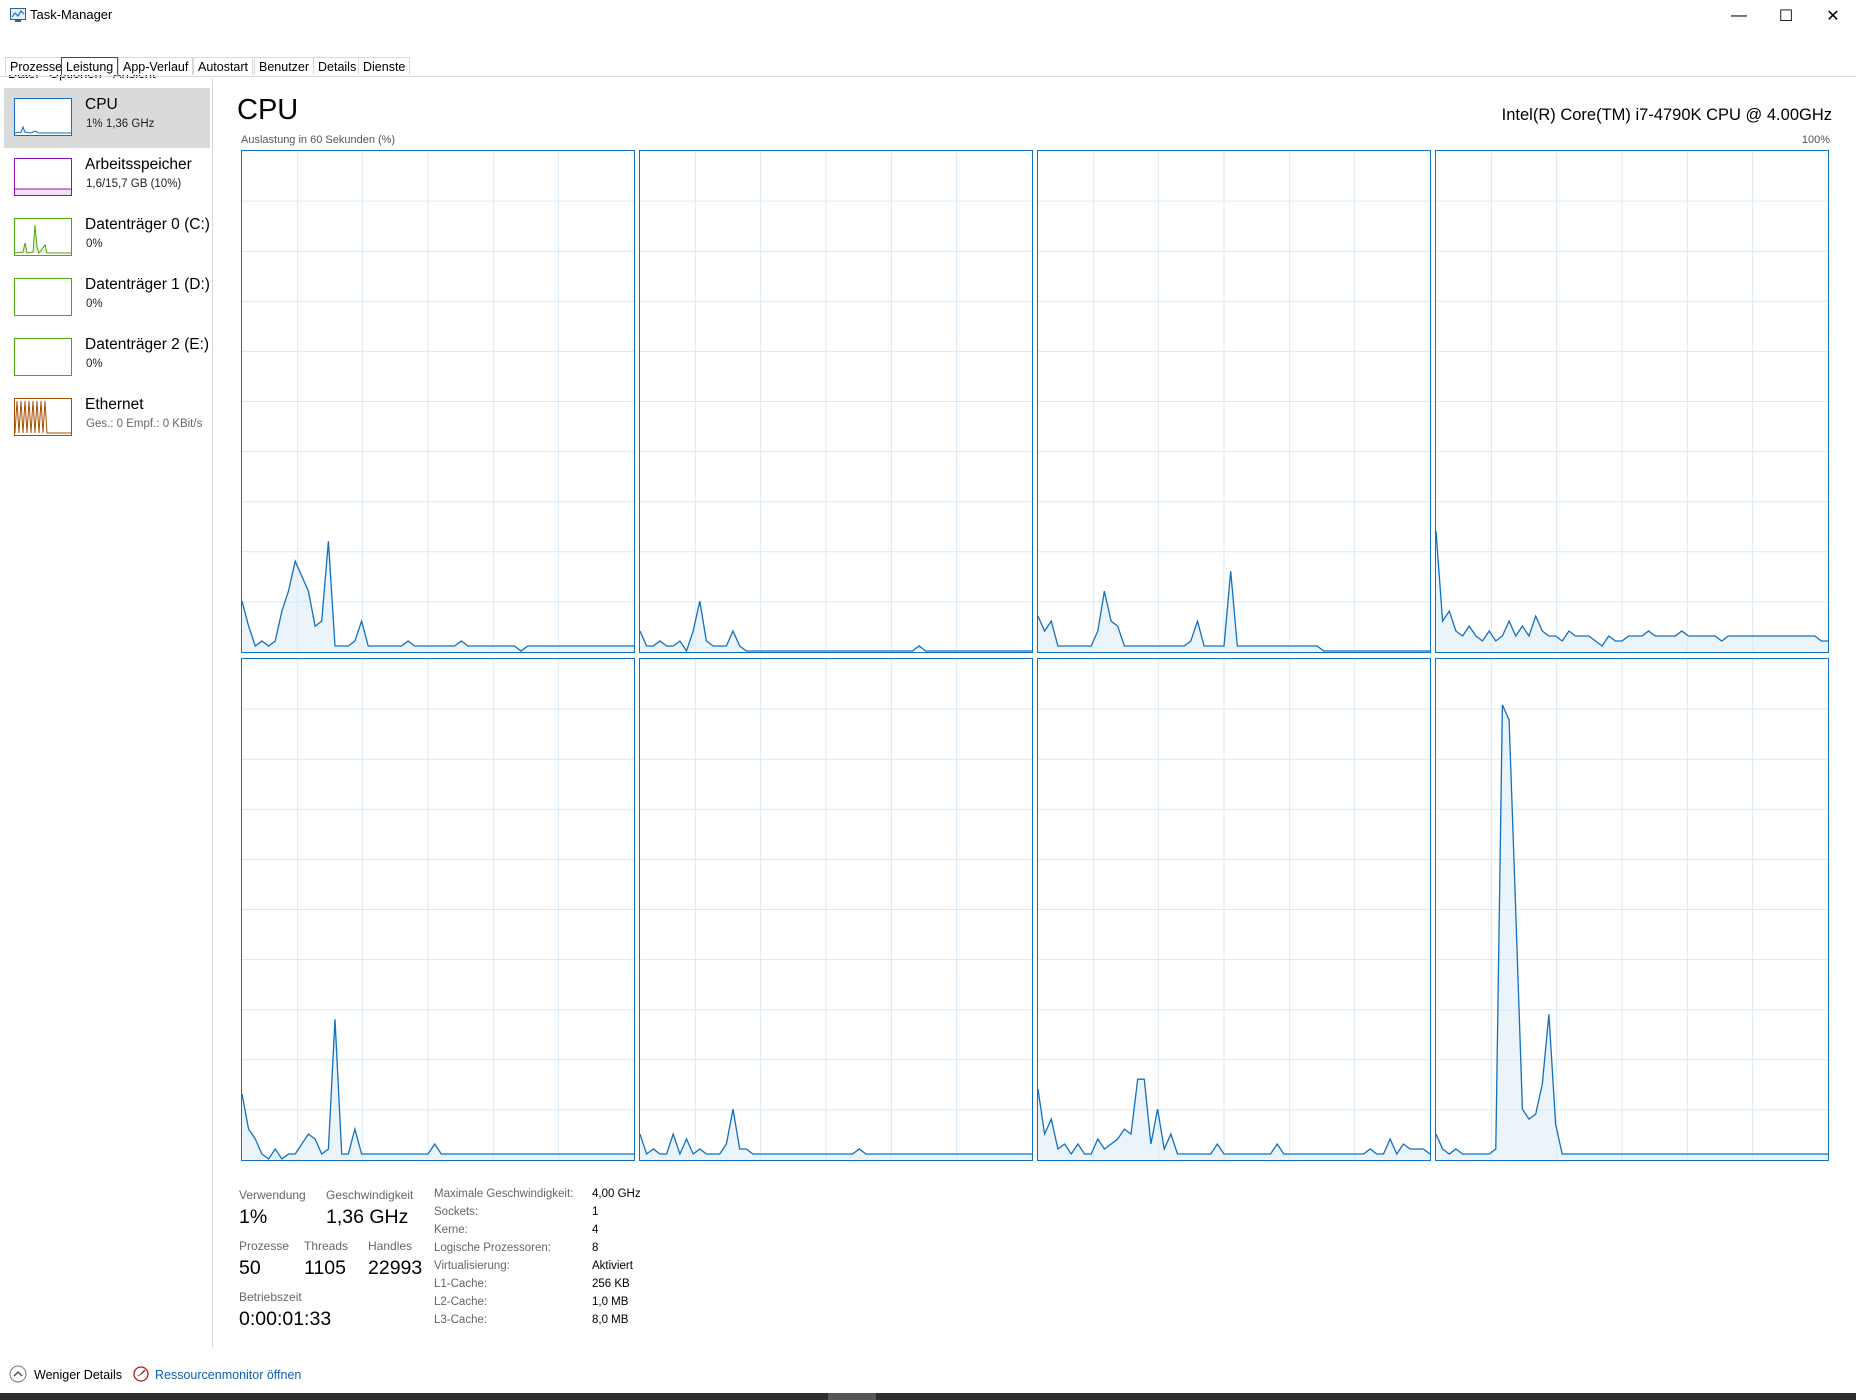 The height and width of the screenshot is (1400, 1856). I want to click on spec-logical-processors-value: 8, so click(595, 1248).